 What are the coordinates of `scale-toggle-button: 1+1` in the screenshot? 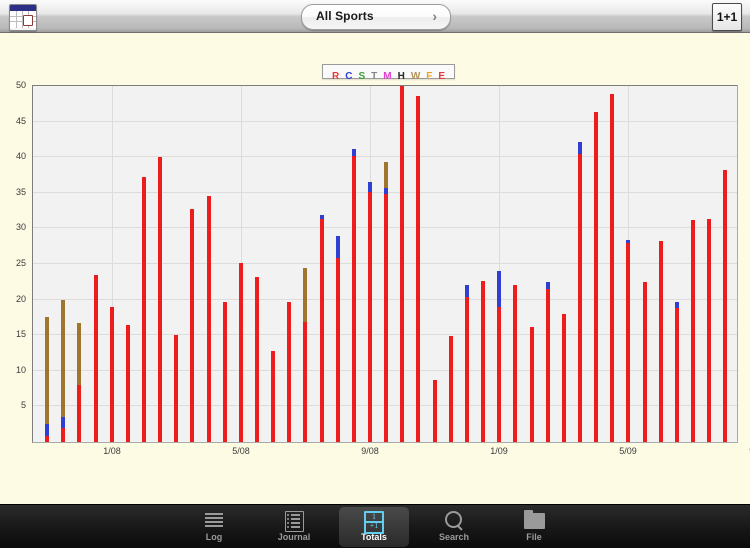 It's located at (727, 17).